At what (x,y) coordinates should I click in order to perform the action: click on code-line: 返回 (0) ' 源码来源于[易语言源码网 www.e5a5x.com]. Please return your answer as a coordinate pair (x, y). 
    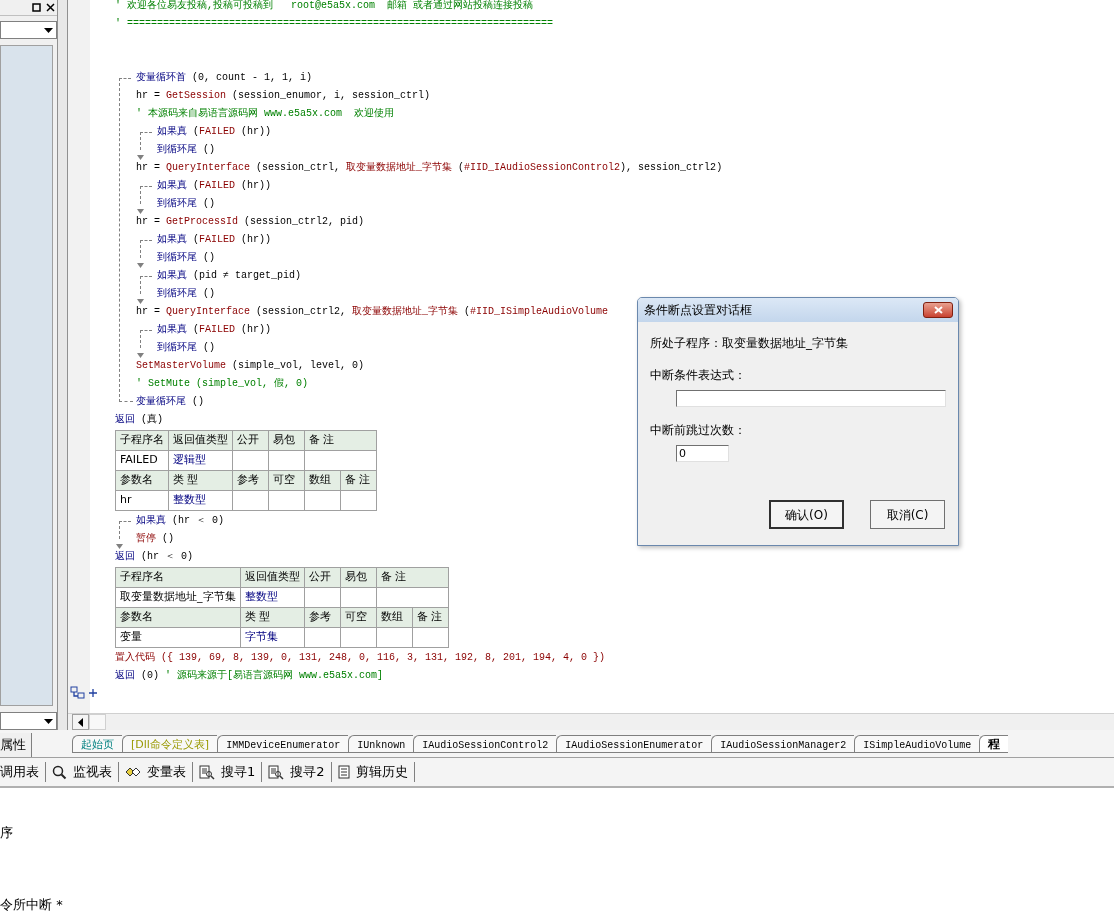
    Looking at the image, I should click on (249, 675).